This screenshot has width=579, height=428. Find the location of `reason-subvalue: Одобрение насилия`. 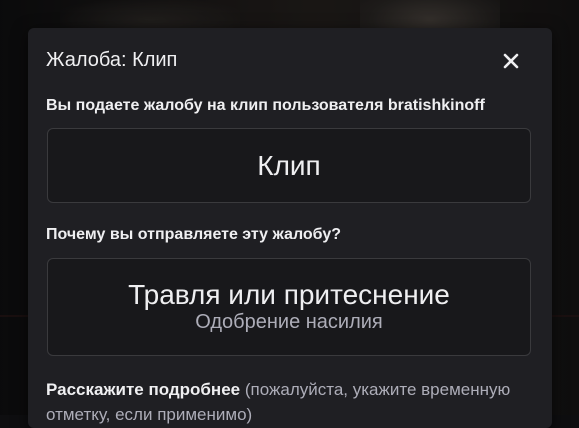

reason-subvalue: Одобрение насилия is located at coordinates (289, 322).